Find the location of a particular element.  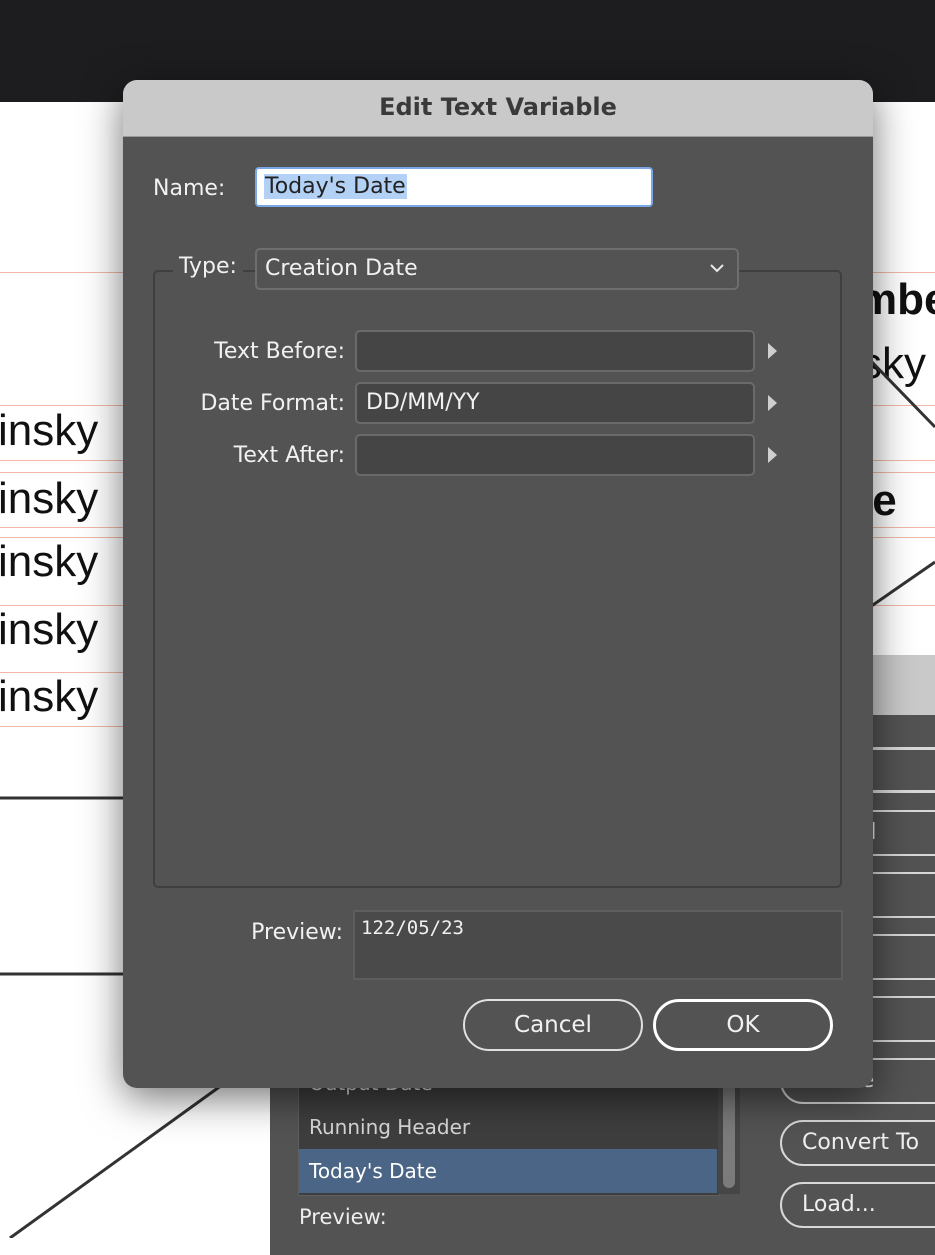

dialog-titlebar: Edit Text Variable is located at coordinates (498, 108).